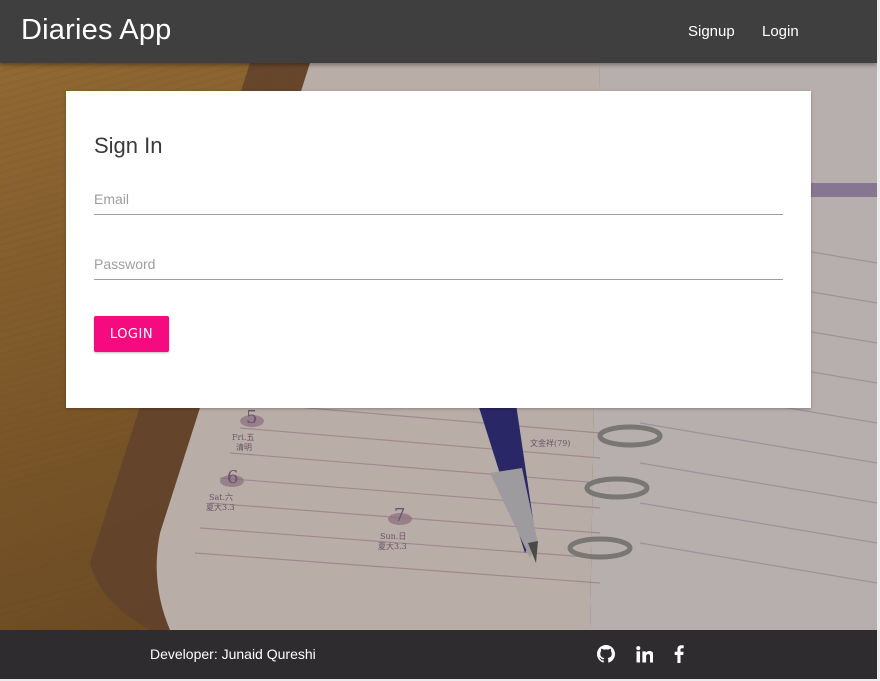 The image size is (880, 681). Describe the element at coordinates (438, 258) in the screenshot. I see `password-field` at that location.